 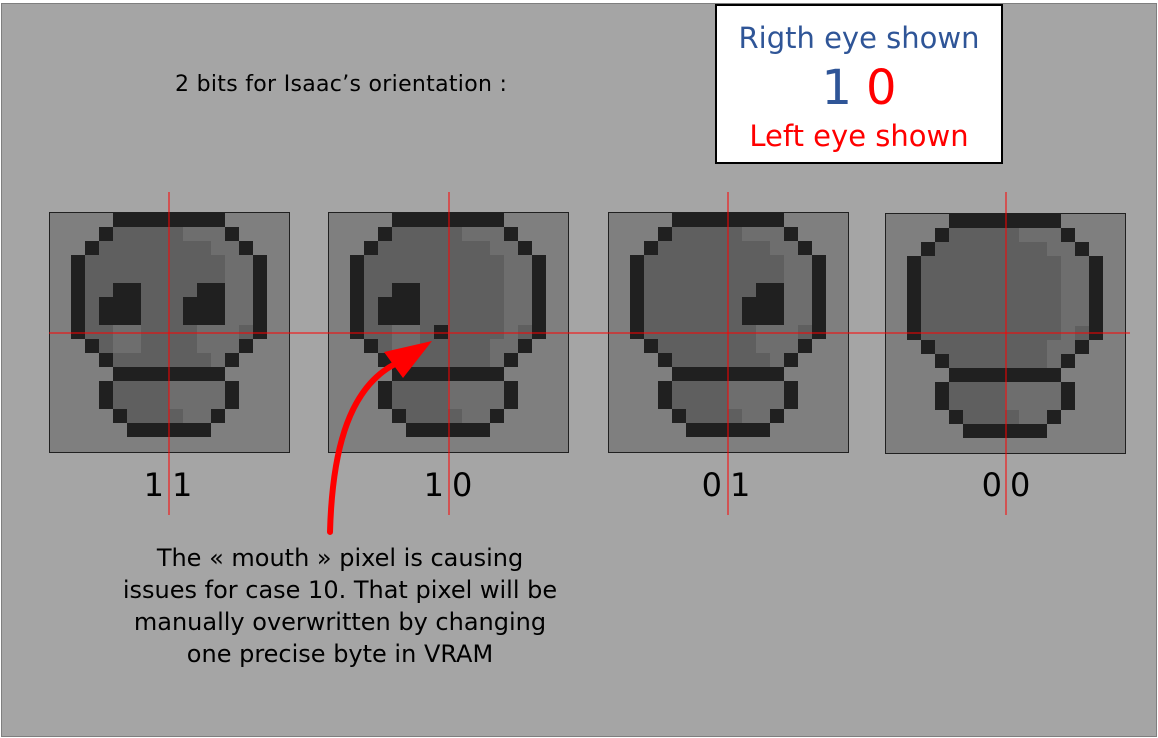 I want to click on right-eye-shadow-pixel, so click(x=120, y=332).